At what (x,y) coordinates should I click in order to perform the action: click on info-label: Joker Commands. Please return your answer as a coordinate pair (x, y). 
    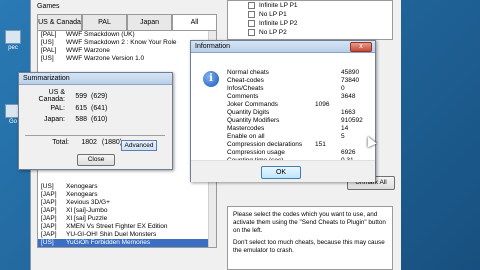
    Looking at the image, I should click on (252, 104).